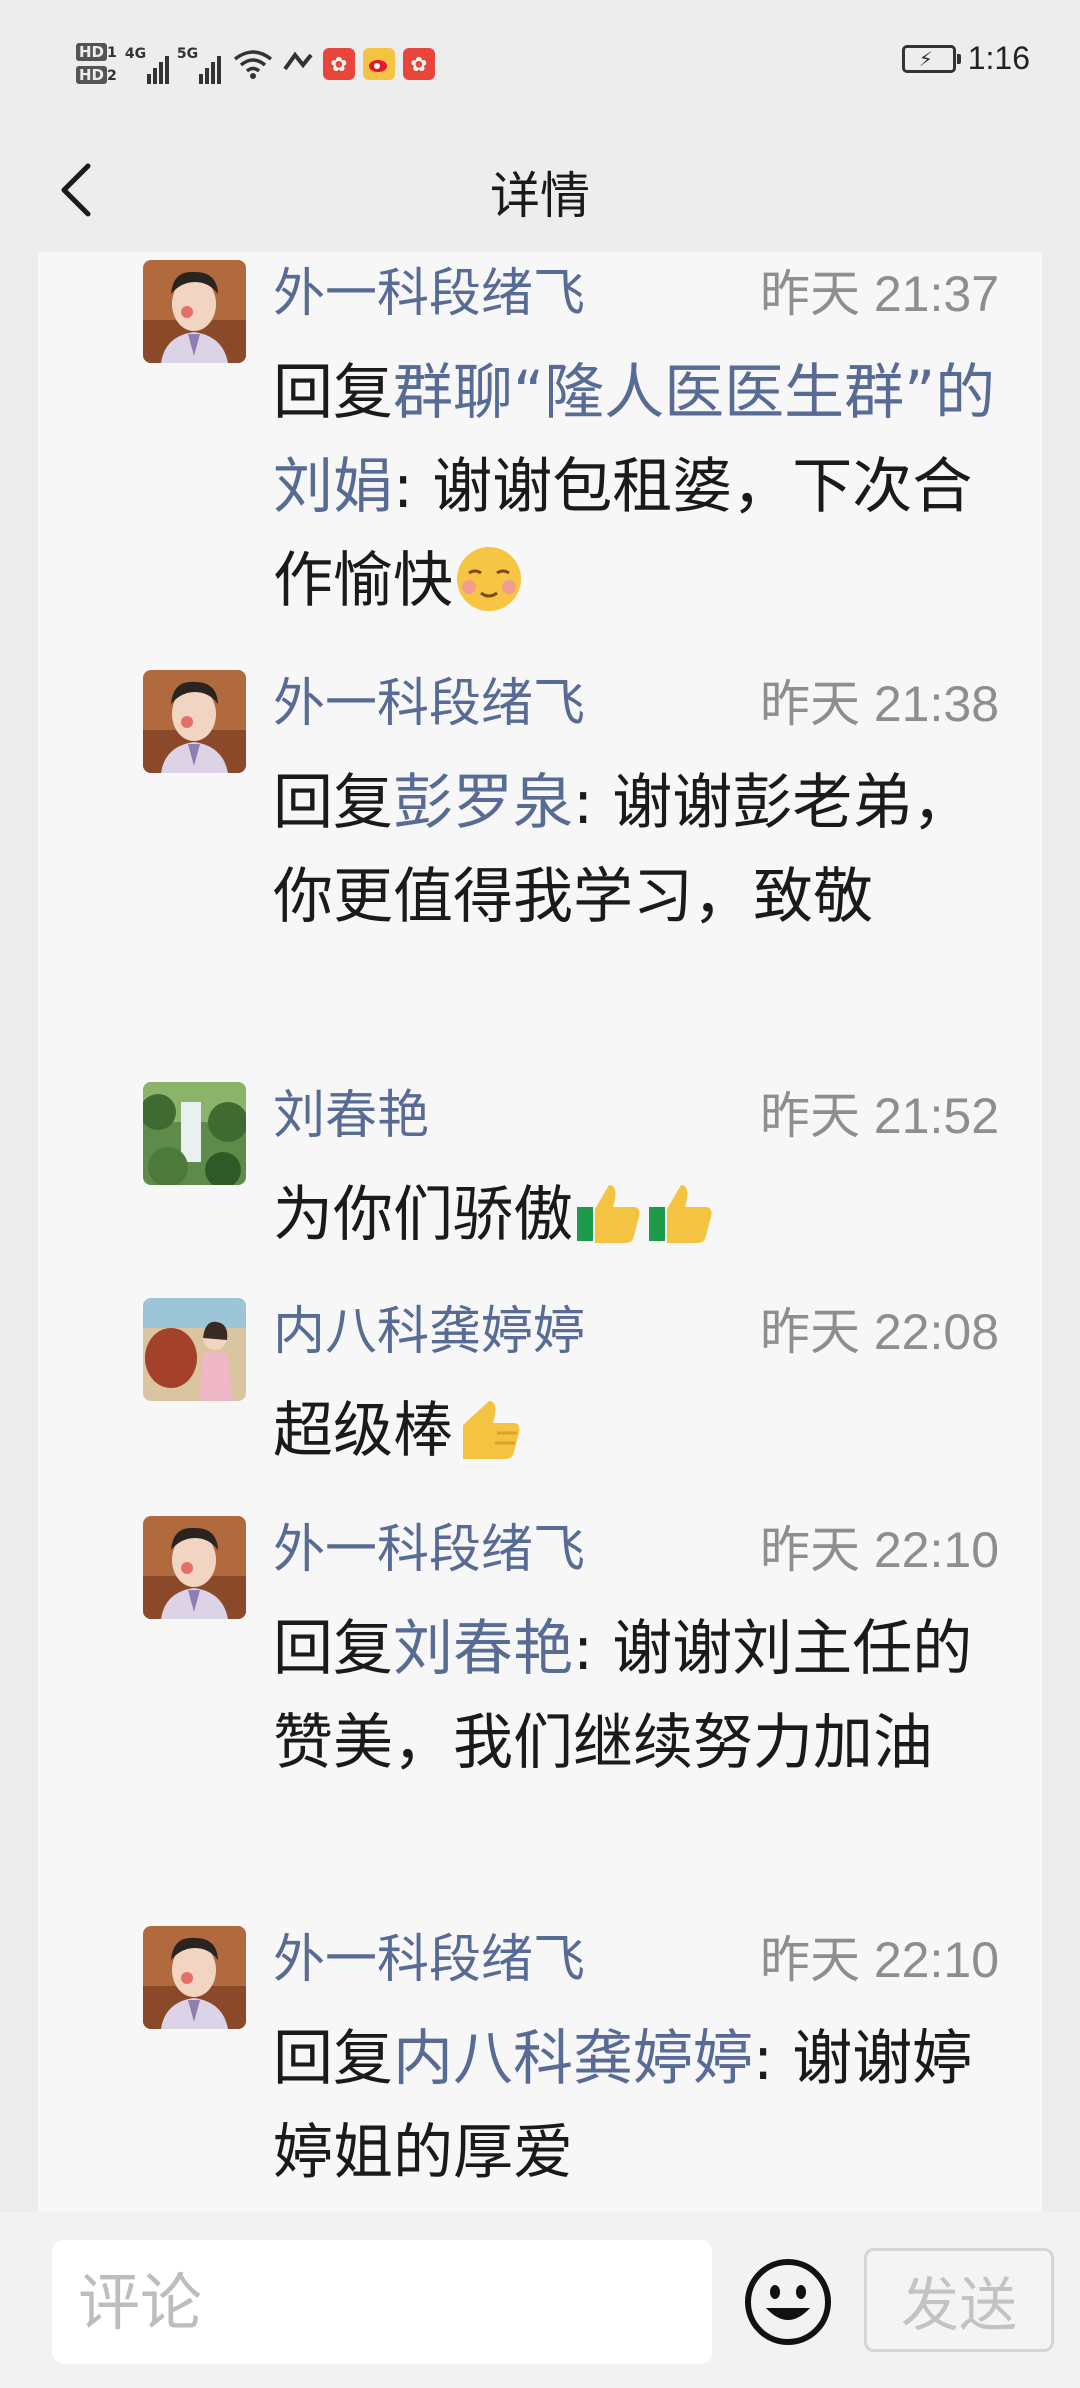 The image size is (1080, 2388). I want to click on comment-text: 为你们骄傲, so click(643, 1215).